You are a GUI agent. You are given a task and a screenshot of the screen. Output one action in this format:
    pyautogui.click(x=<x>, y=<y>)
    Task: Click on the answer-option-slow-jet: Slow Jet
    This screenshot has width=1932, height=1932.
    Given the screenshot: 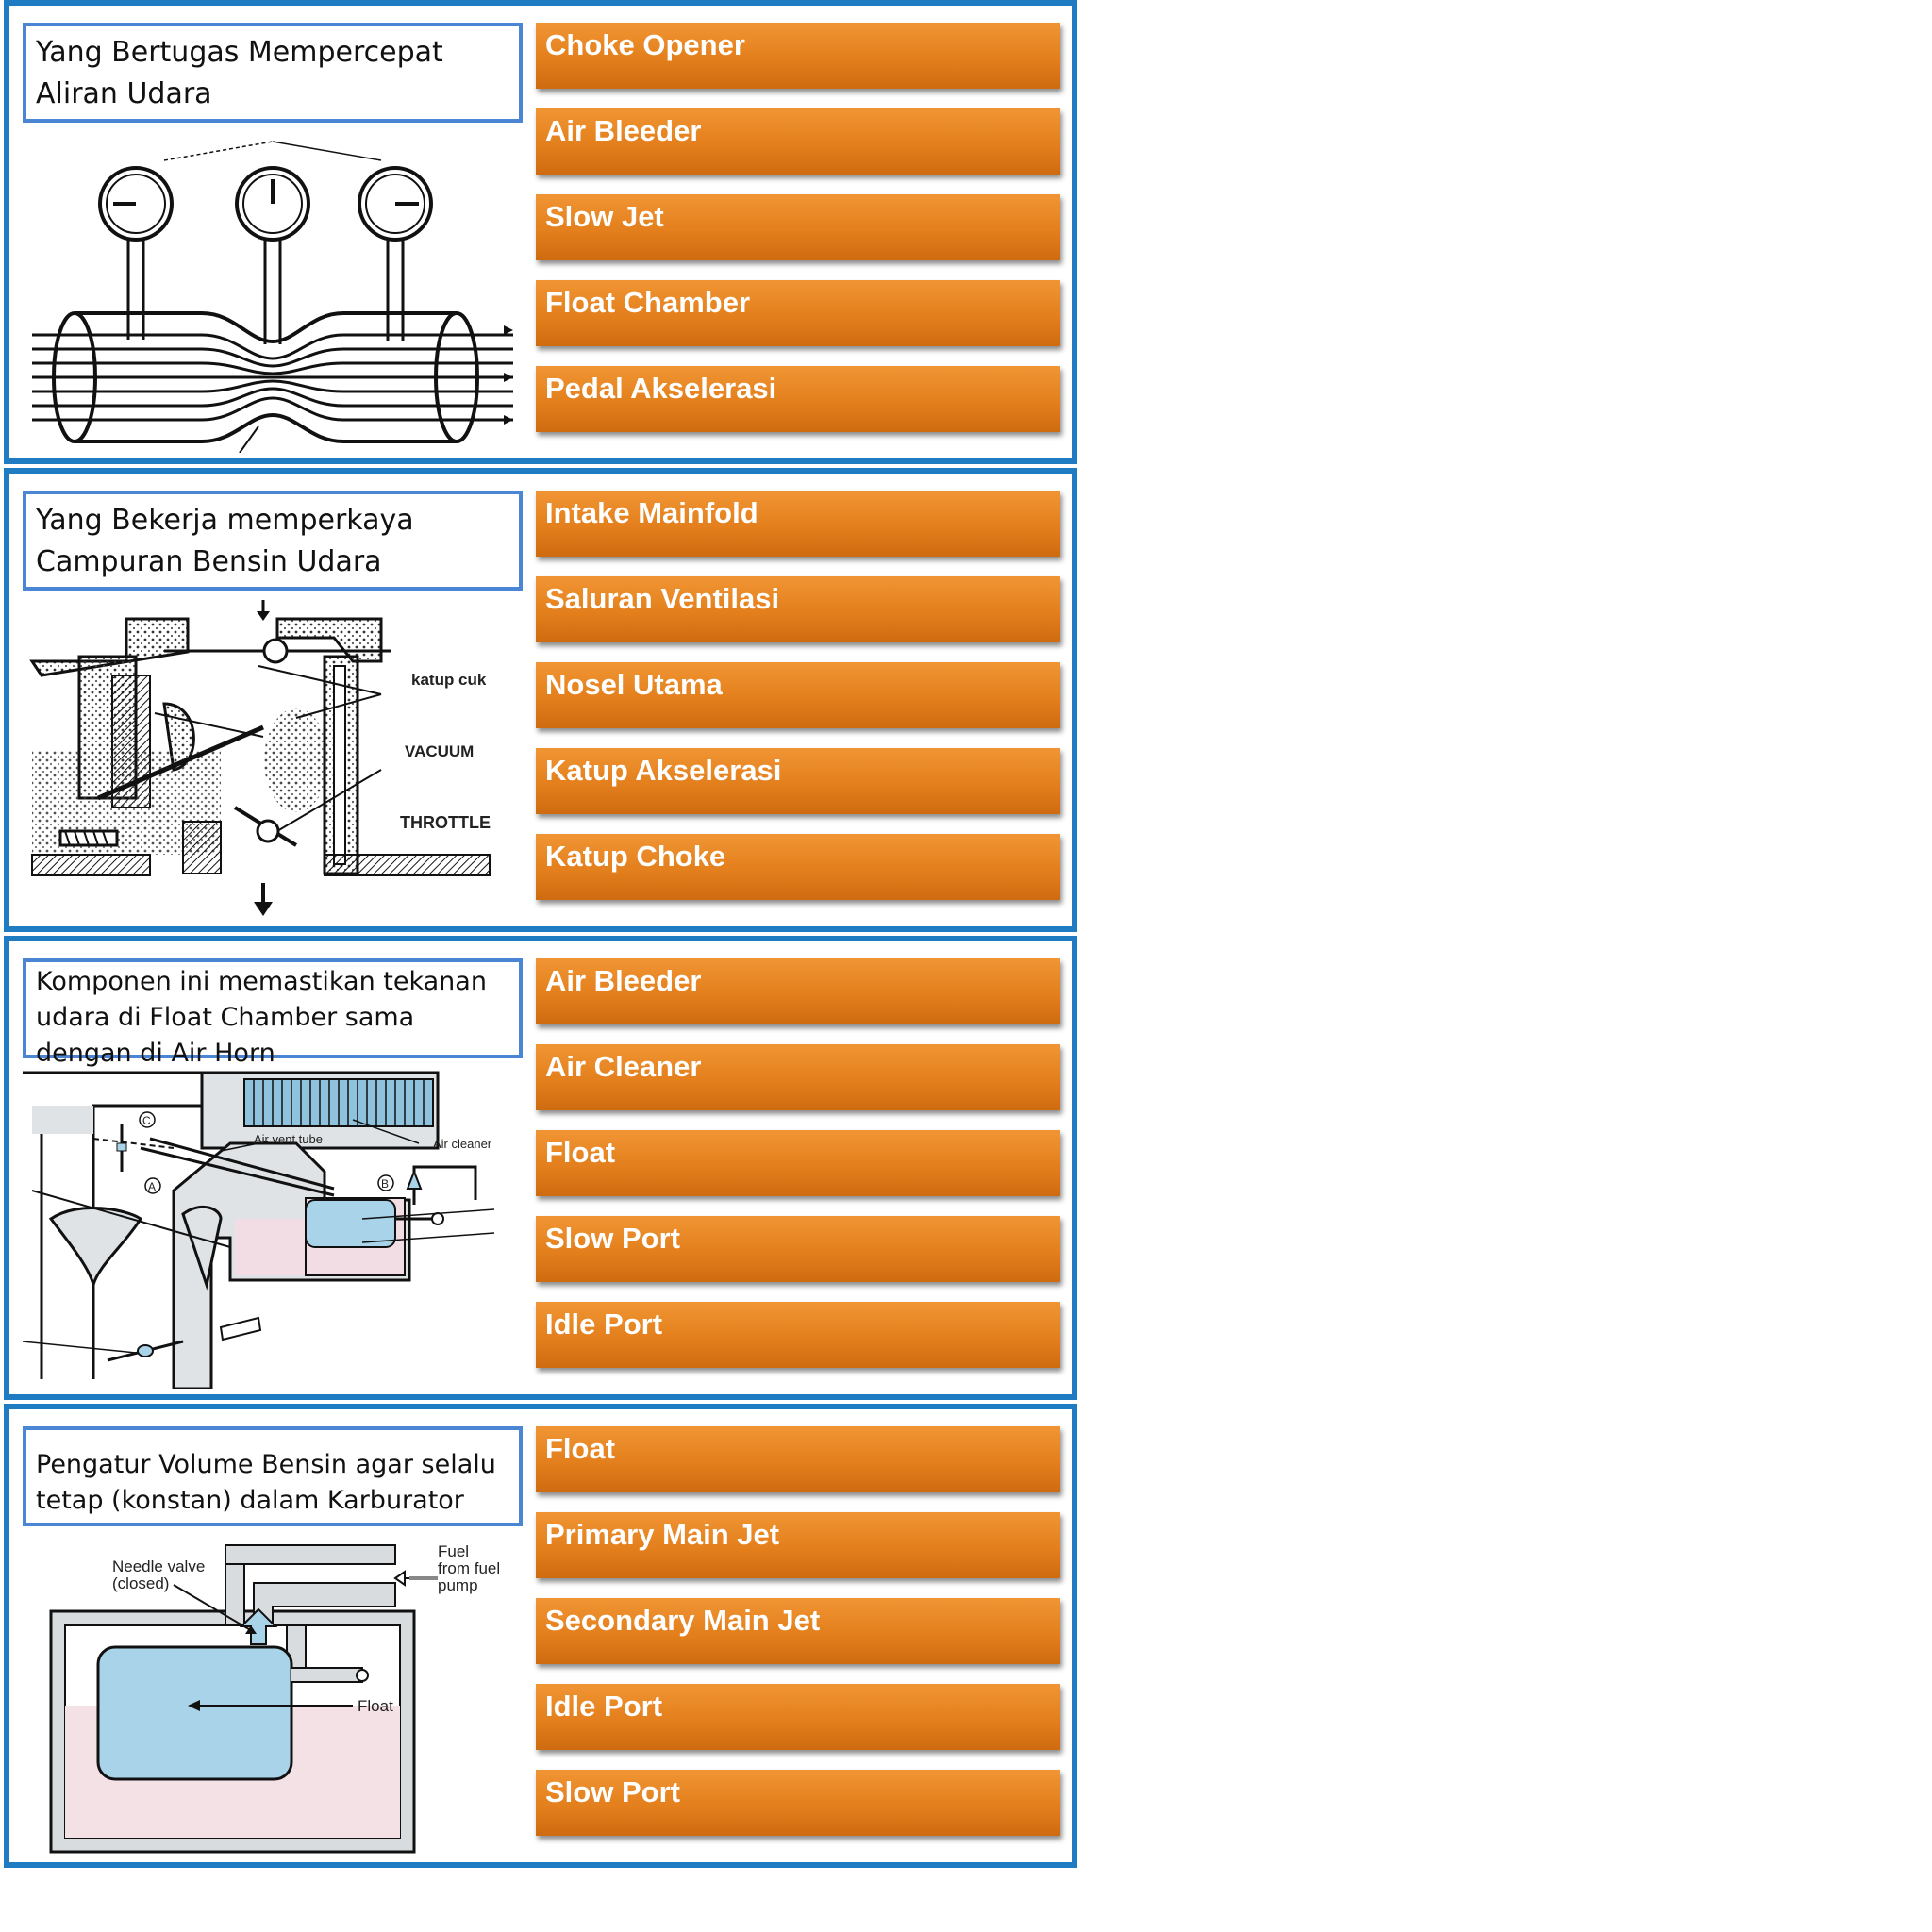 What is the action you would take?
    pyautogui.click(x=798, y=227)
    